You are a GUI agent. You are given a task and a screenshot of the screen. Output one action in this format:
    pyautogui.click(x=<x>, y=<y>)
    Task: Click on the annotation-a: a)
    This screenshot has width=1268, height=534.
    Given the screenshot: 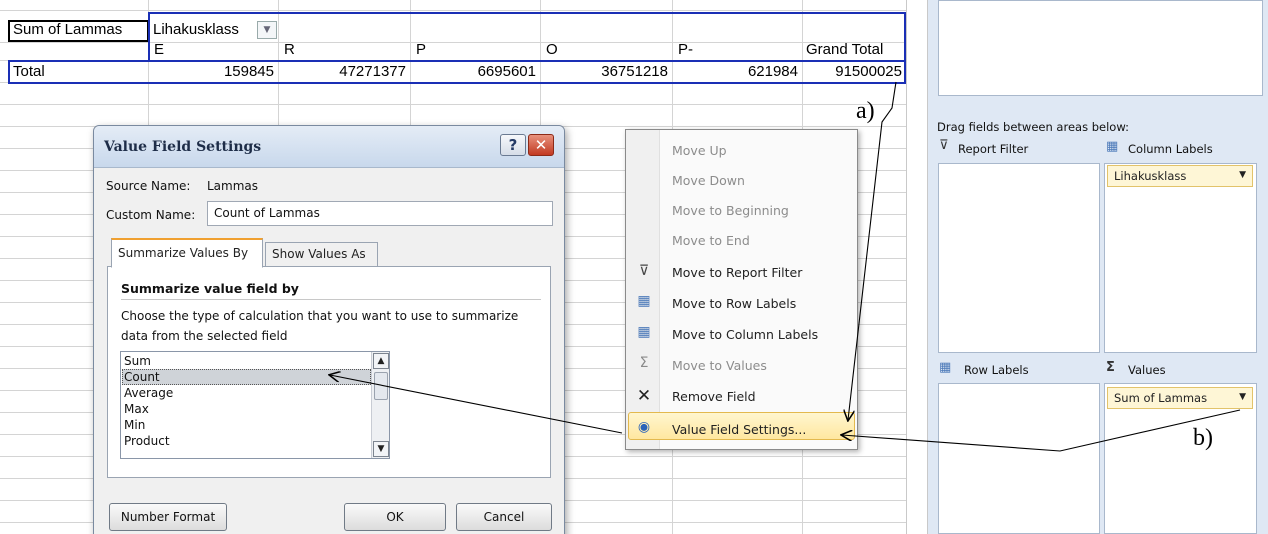 What is the action you would take?
    pyautogui.click(x=865, y=111)
    